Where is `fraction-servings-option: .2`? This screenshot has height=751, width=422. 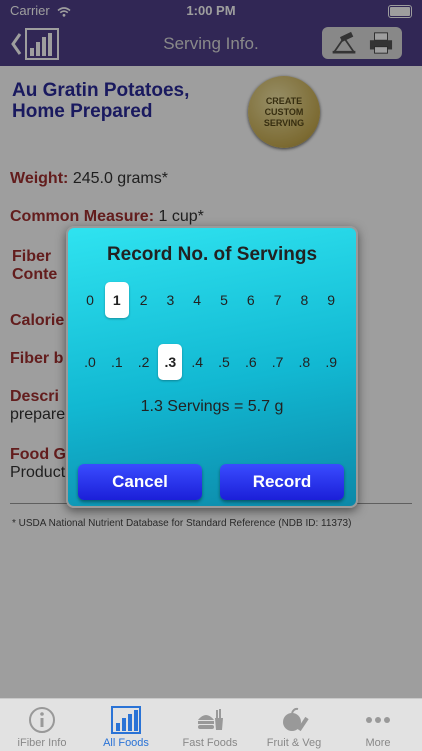 fraction-servings-option: .2 is located at coordinates (144, 362).